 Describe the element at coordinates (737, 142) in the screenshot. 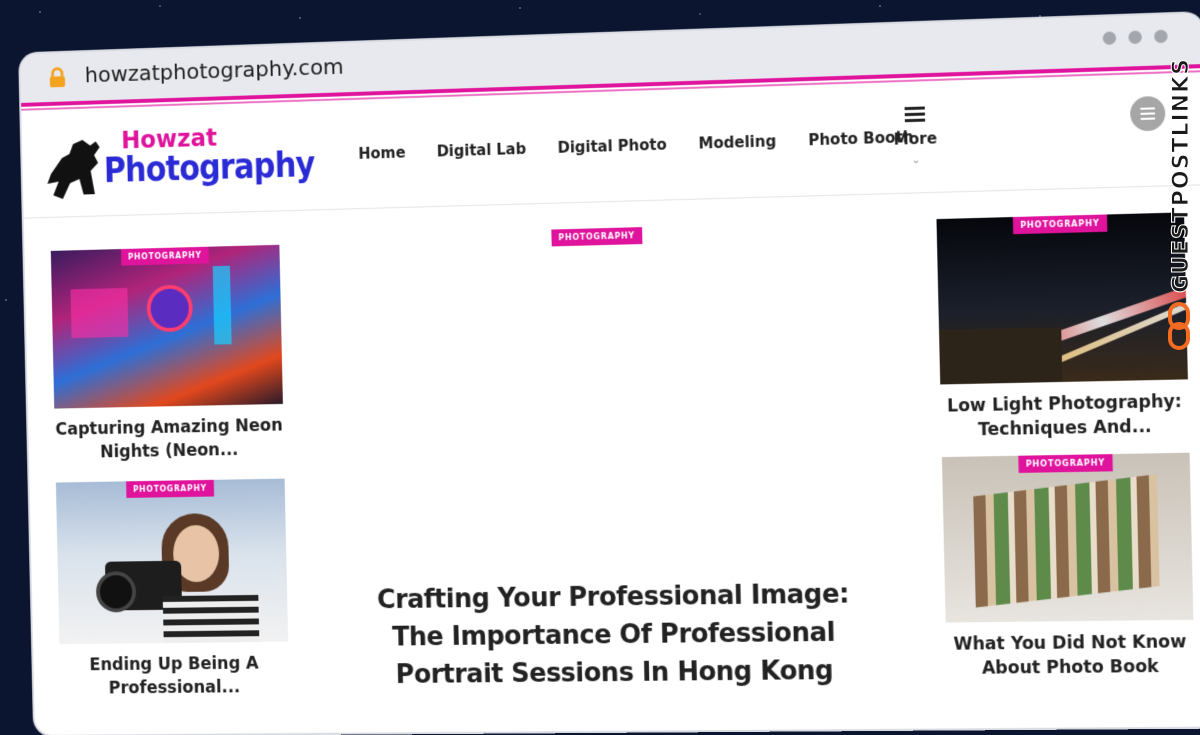

I see `nav-modeling: Modeling` at that location.